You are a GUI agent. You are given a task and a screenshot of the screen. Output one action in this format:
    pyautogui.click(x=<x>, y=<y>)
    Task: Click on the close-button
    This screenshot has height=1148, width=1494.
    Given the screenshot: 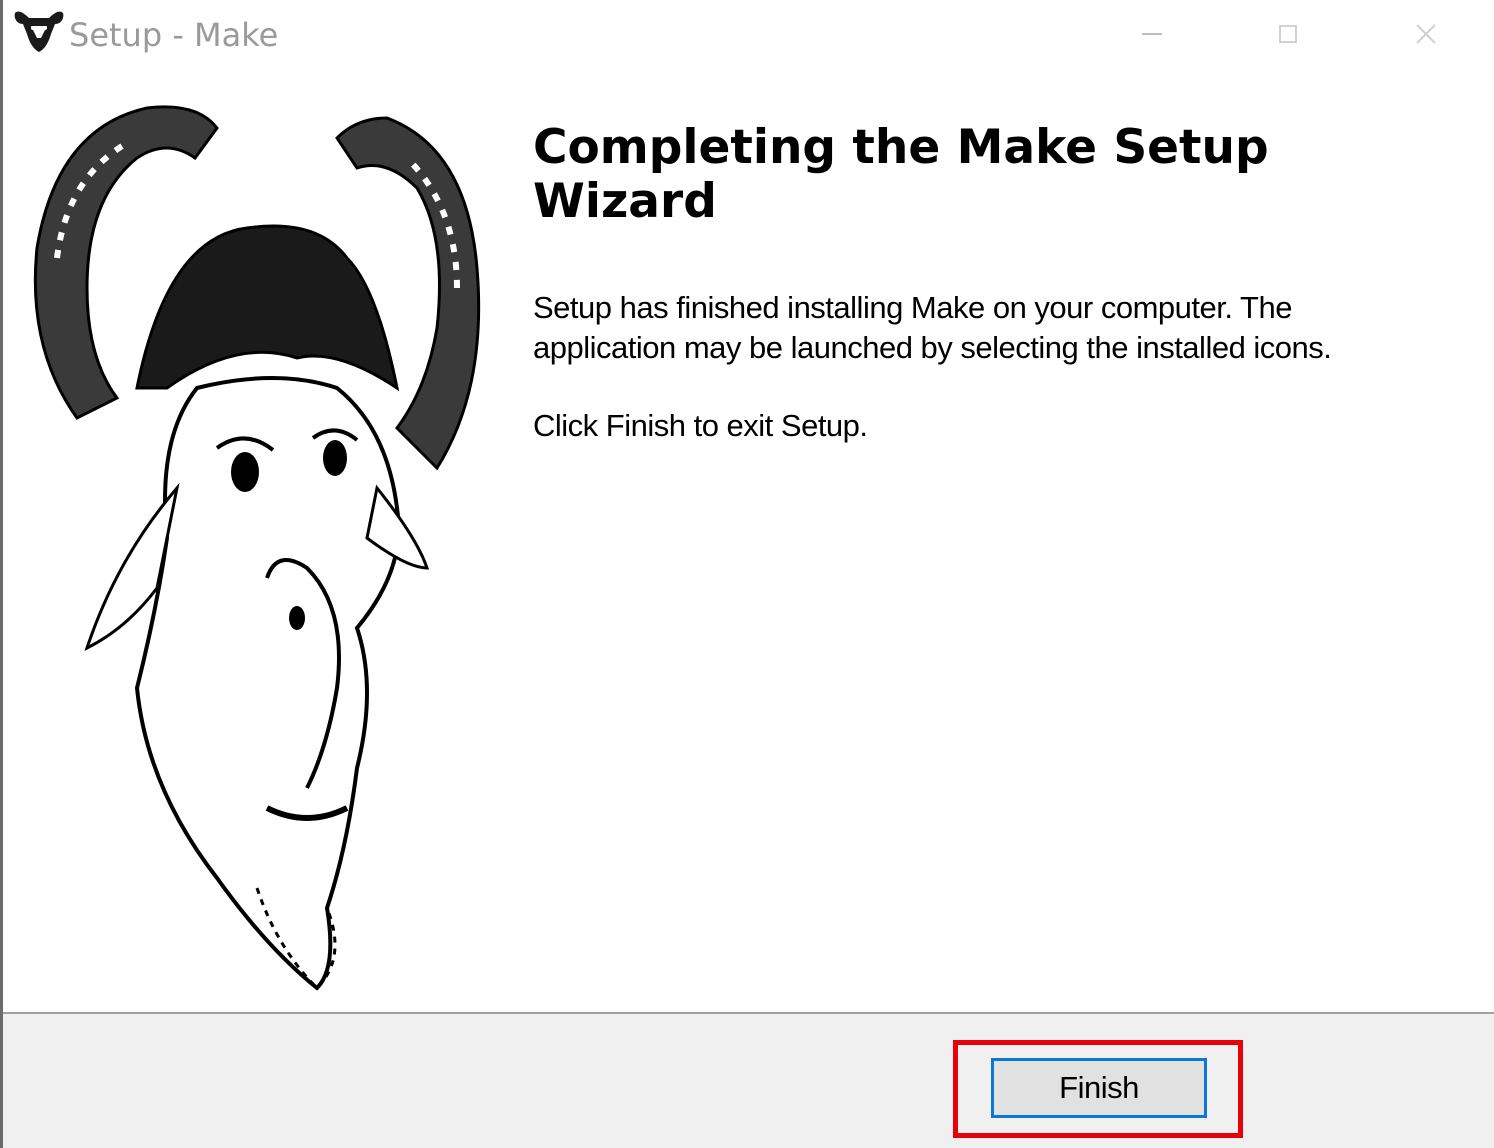 What is the action you would take?
    pyautogui.click(x=1426, y=34)
    